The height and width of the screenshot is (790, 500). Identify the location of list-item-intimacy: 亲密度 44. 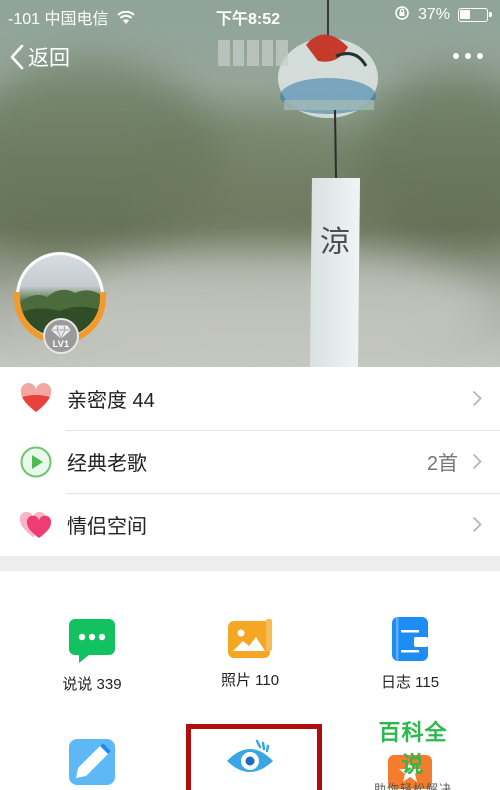
(250, 398).